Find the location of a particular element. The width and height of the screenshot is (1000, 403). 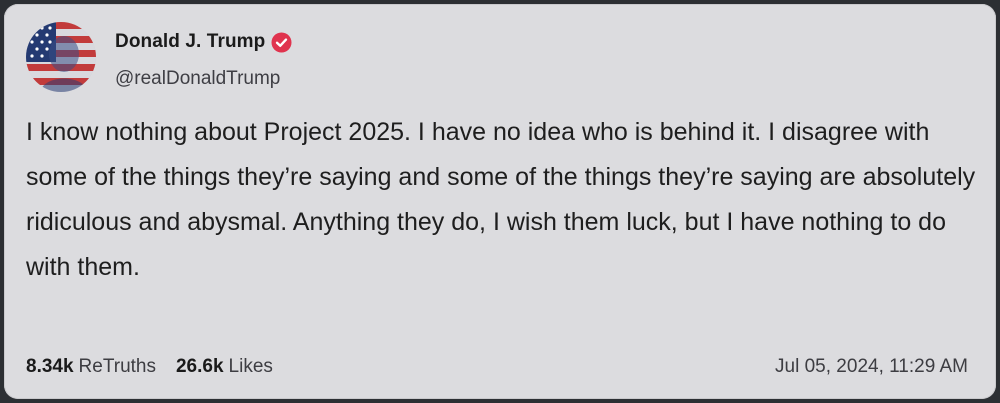

author-name-row: Donald J. Trump is located at coordinates (203, 42).